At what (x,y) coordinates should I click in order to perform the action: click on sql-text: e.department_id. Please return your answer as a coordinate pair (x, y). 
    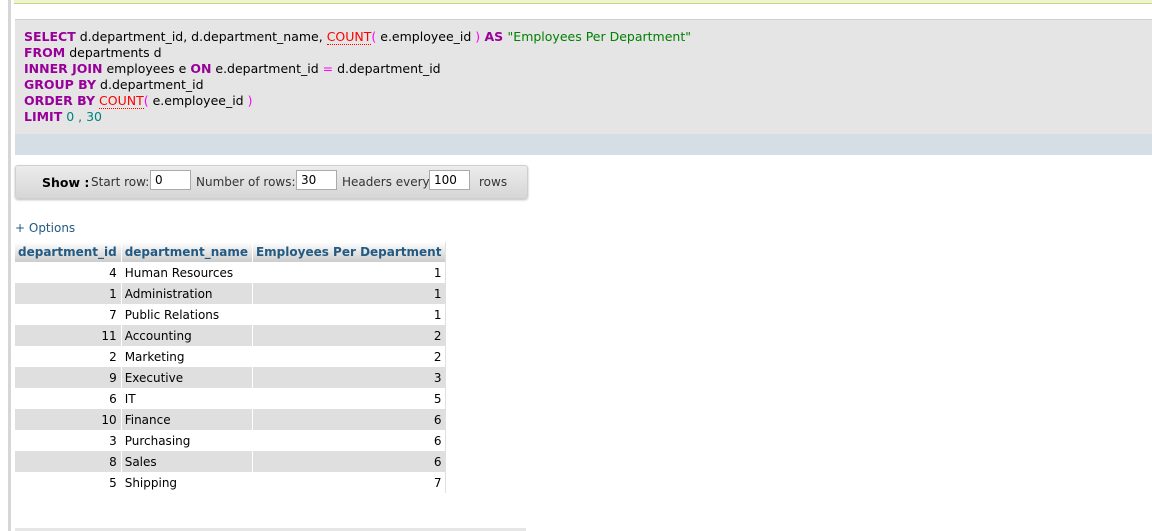
    Looking at the image, I should click on (267, 68).